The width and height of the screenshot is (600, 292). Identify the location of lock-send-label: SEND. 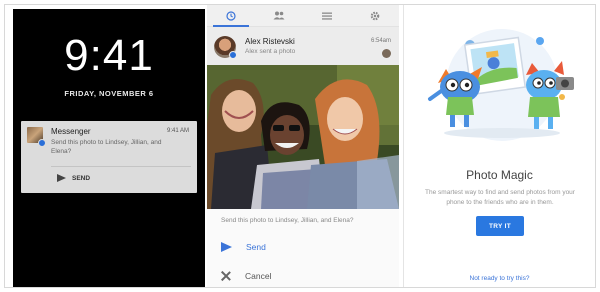
(81, 178).